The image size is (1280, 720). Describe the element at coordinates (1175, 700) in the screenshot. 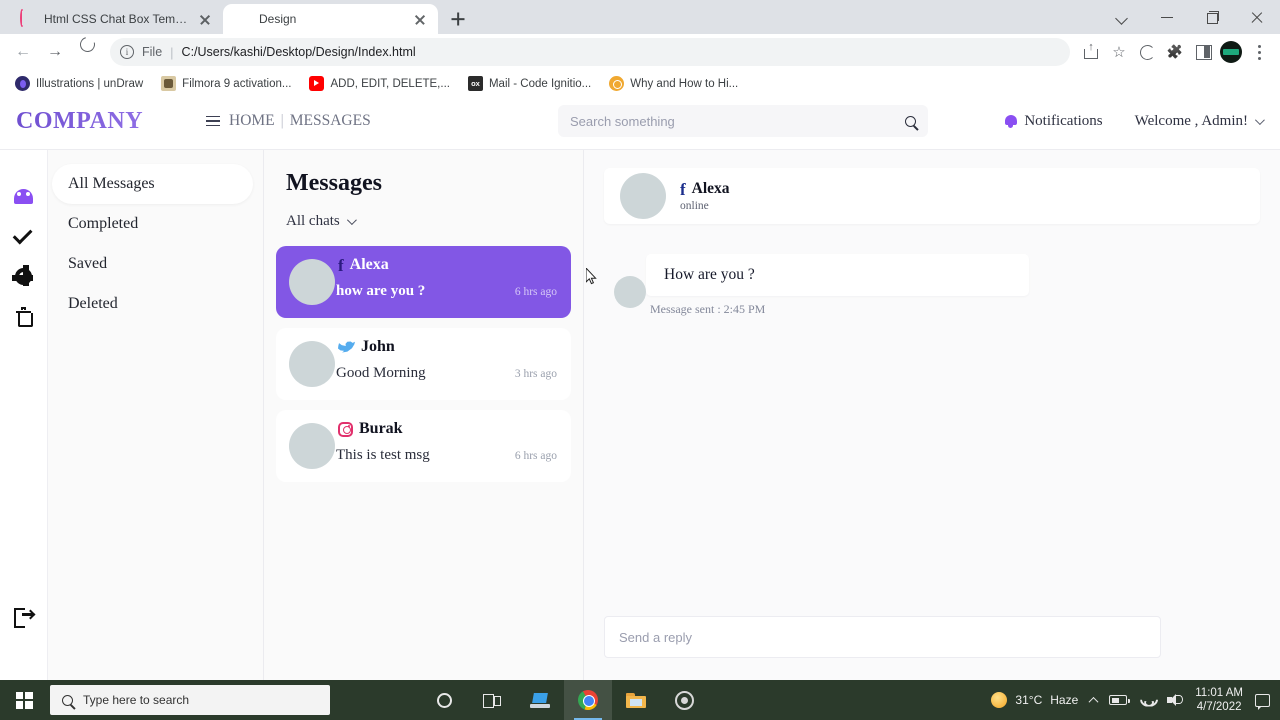

I see `volume-icon` at that location.